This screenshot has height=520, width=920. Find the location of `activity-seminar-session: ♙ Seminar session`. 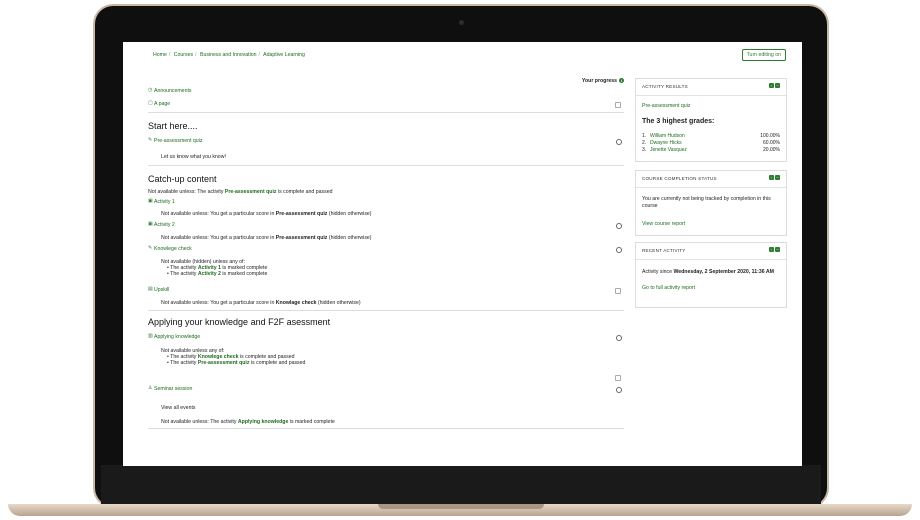

activity-seminar-session: ♙ Seminar session is located at coordinates (386, 389).